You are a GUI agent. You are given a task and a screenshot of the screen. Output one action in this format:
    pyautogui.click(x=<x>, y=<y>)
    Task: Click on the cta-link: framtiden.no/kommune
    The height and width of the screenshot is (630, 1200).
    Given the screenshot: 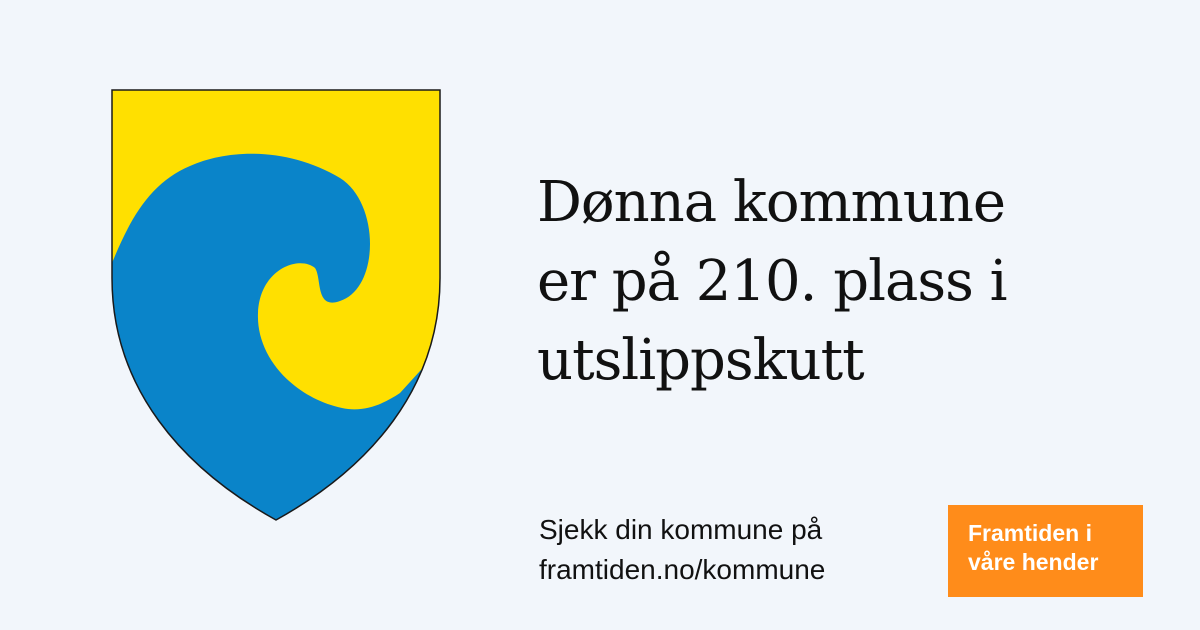 What is the action you would take?
    pyautogui.click(x=682, y=570)
    